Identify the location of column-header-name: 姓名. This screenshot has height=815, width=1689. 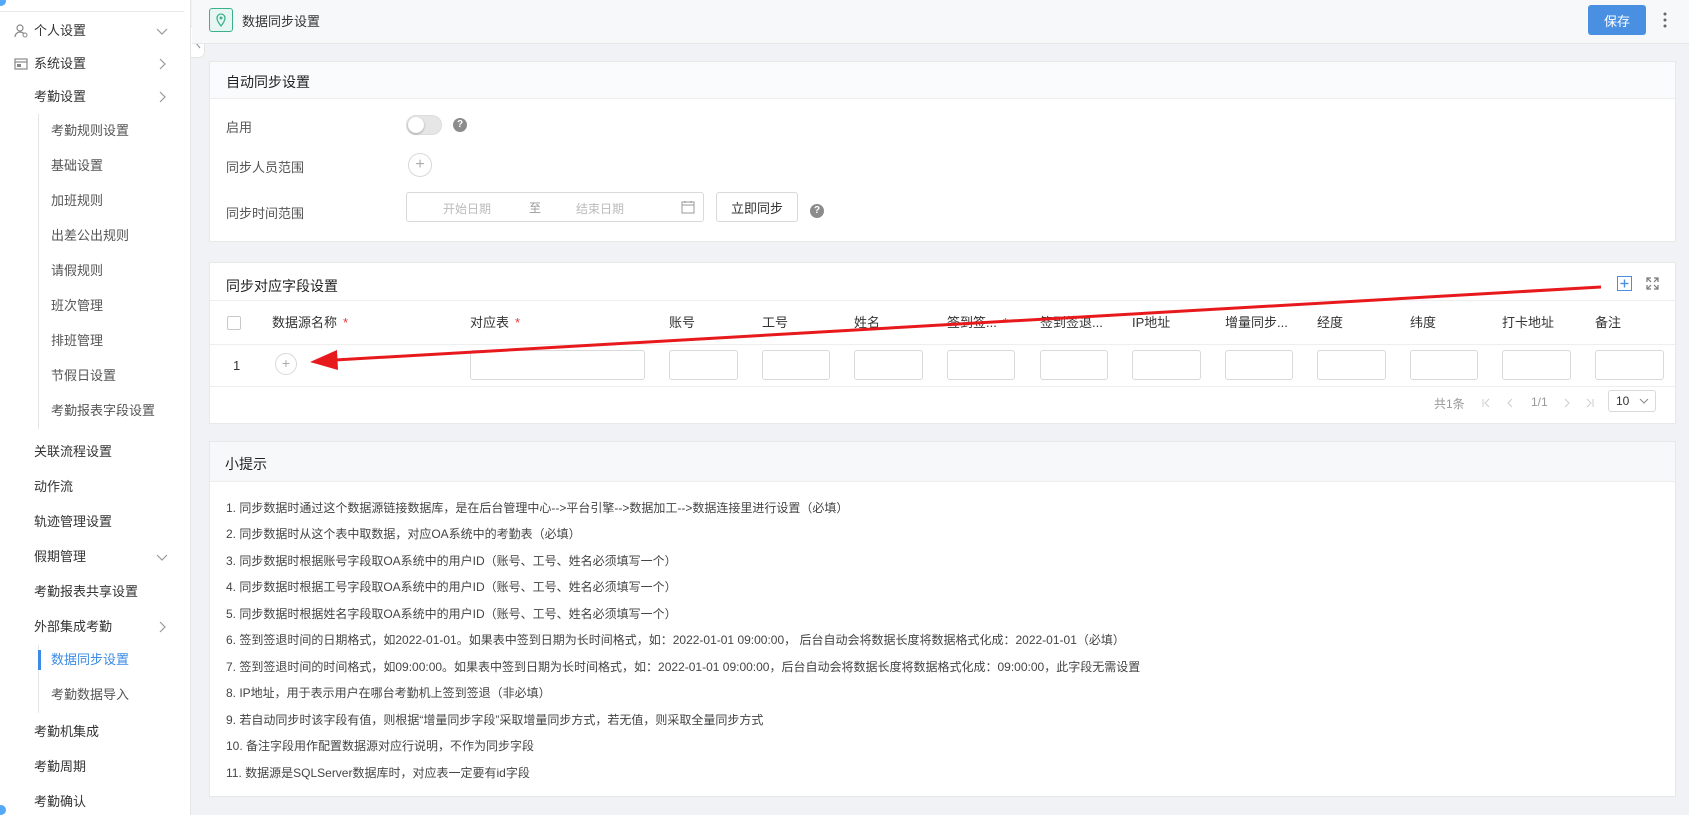
(867, 322).